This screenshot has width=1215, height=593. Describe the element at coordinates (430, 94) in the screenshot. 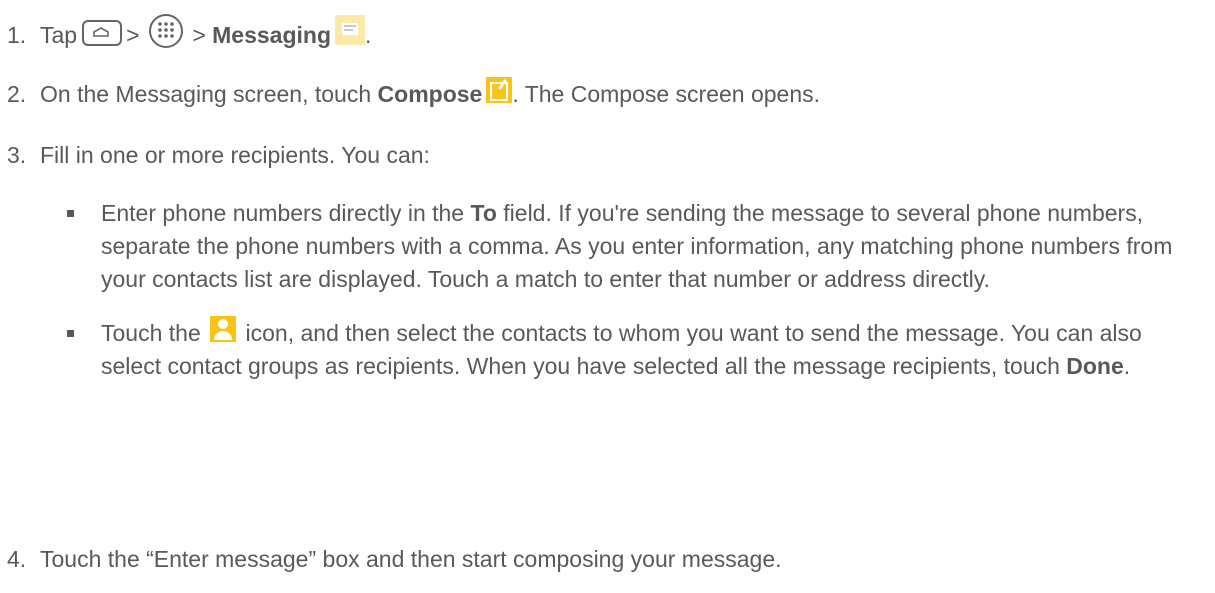

I see `compose-label: Compose` at that location.